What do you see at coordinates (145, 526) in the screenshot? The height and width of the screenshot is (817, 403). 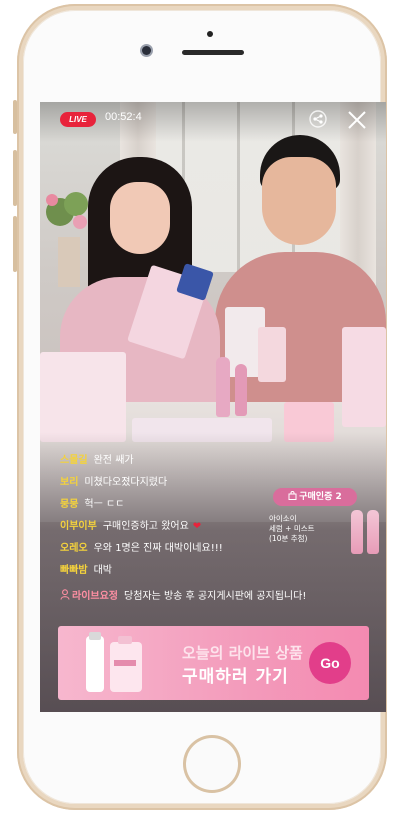 I see `chat-text: 구매인증하고 왔어요` at bounding box center [145, 526].